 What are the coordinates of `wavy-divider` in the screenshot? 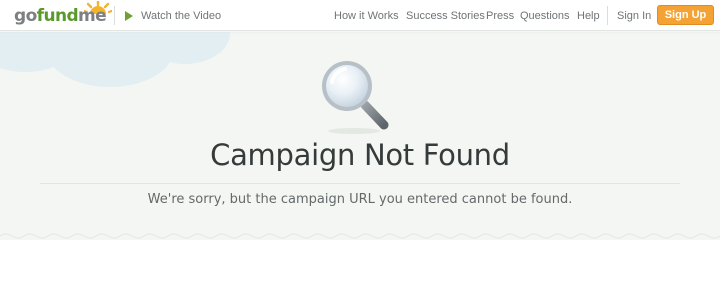 It's located at (360, 234).